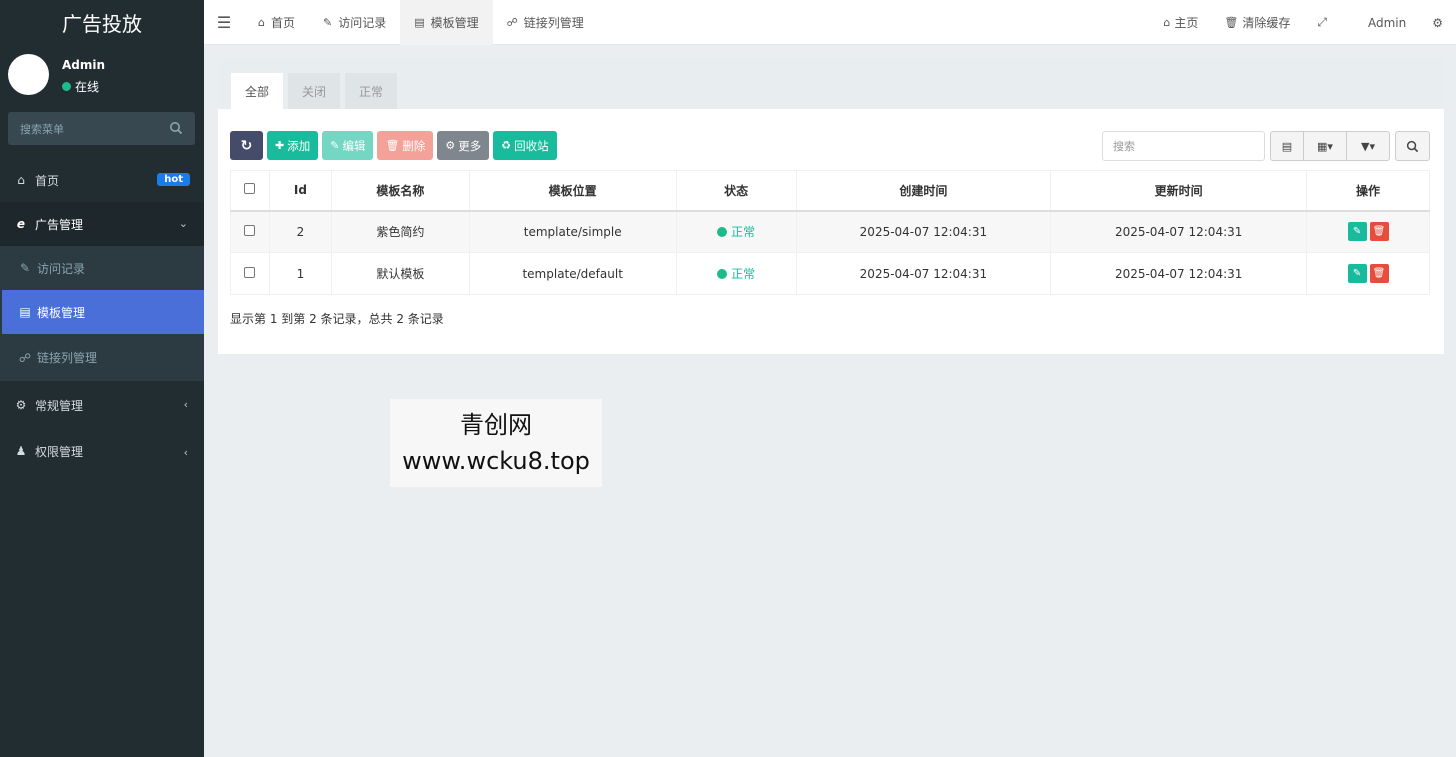 This screenshot has width=1456, height=757. What do you see at coordinates (102, 75) in the screenshot?
I see `user-panel: Admin 在线` at bounding box center [102, 75].